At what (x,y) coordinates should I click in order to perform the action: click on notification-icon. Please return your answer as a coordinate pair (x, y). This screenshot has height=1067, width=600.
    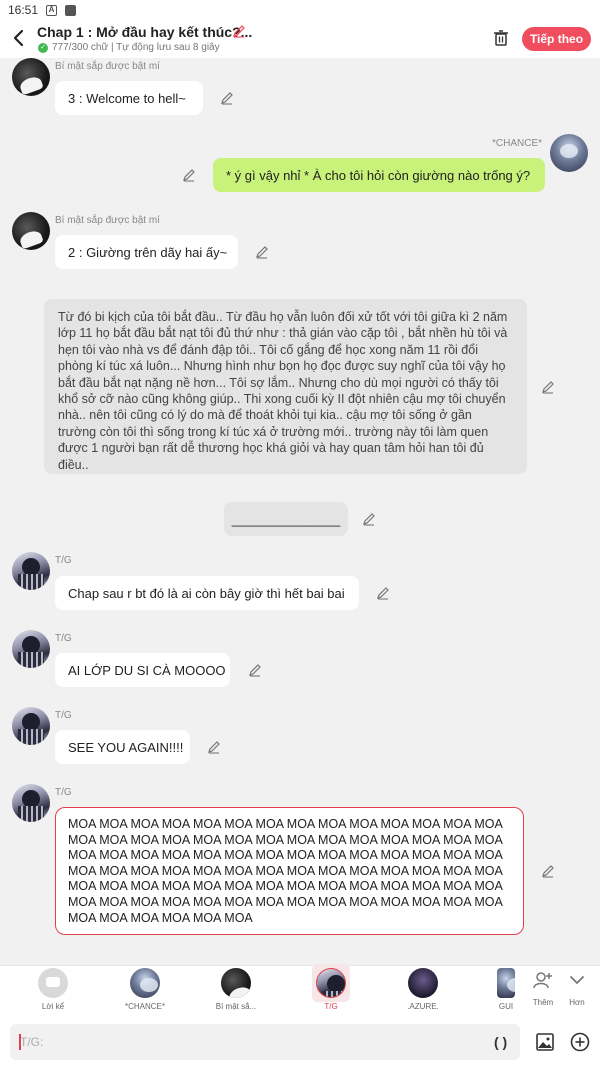
    Looking at the image, I should click on (71, 10).